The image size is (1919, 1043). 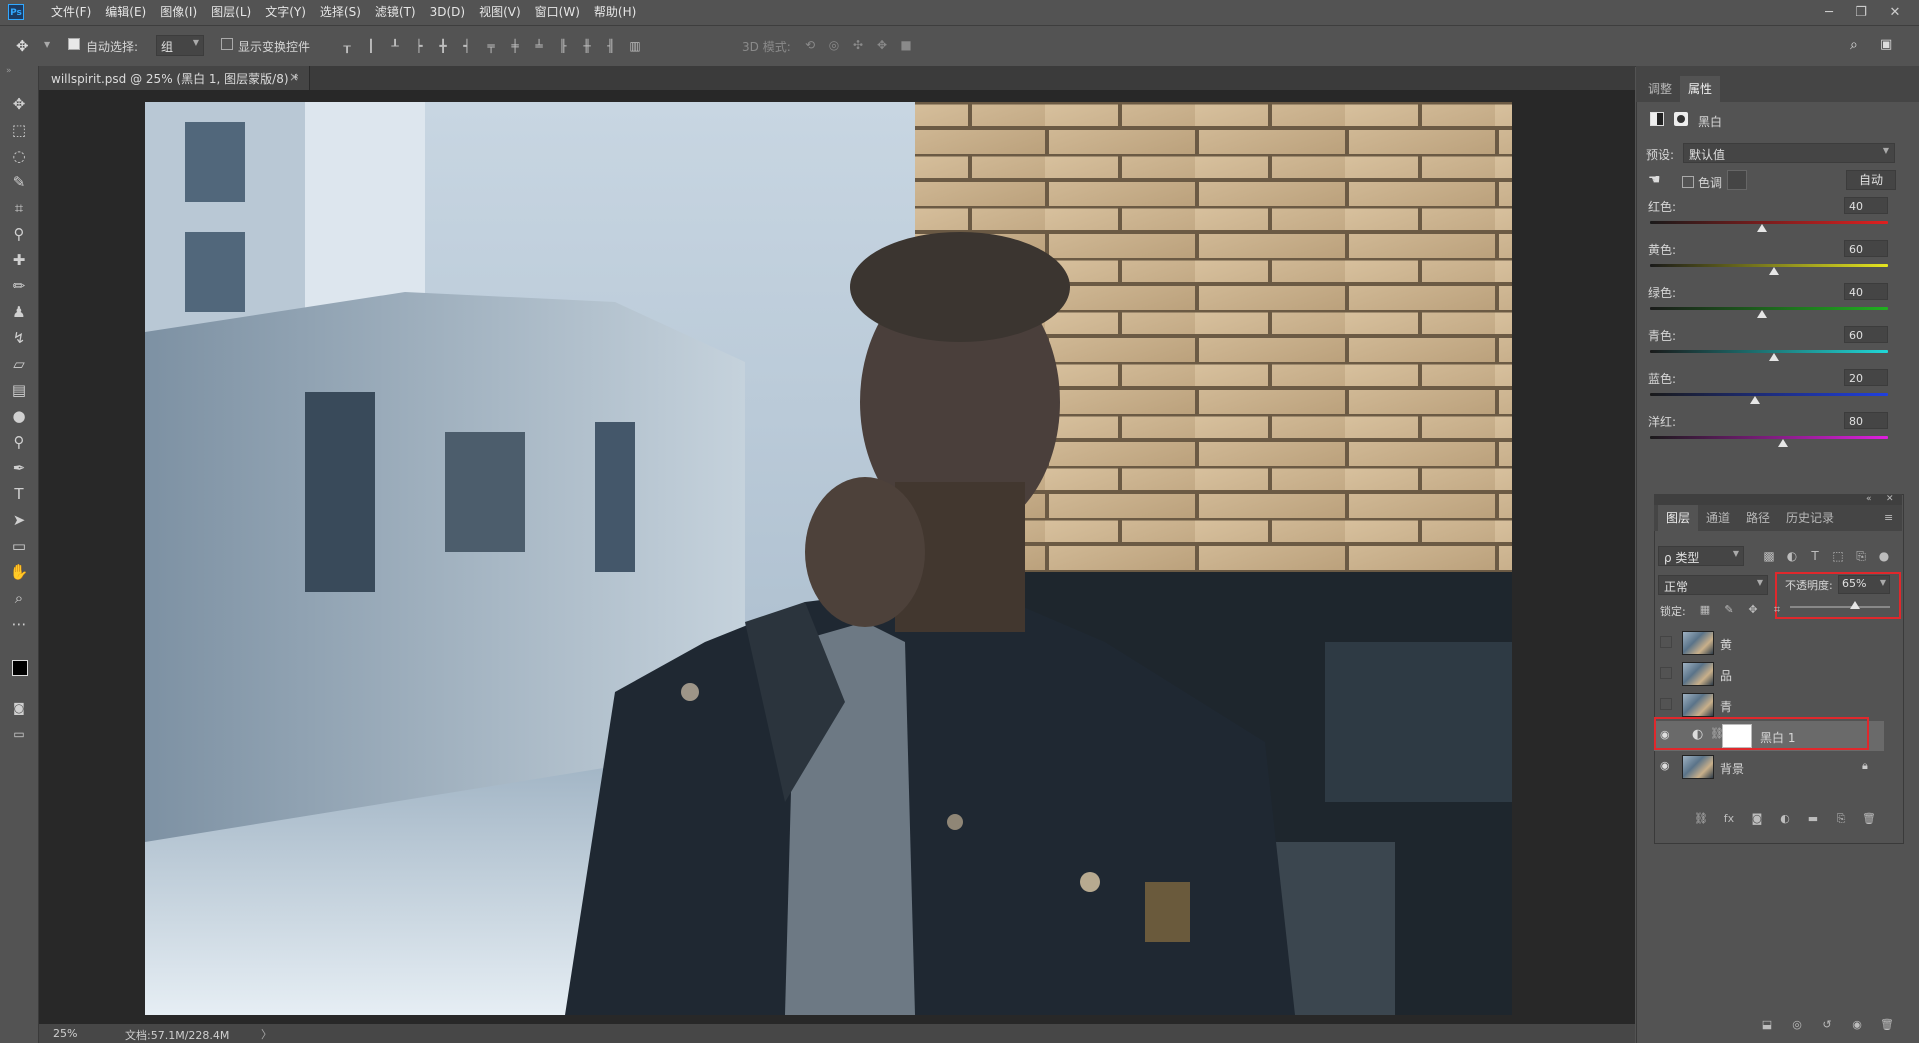 I want to click on delete-layer-icon: 🗑︎, so click(x=1869, y=819).